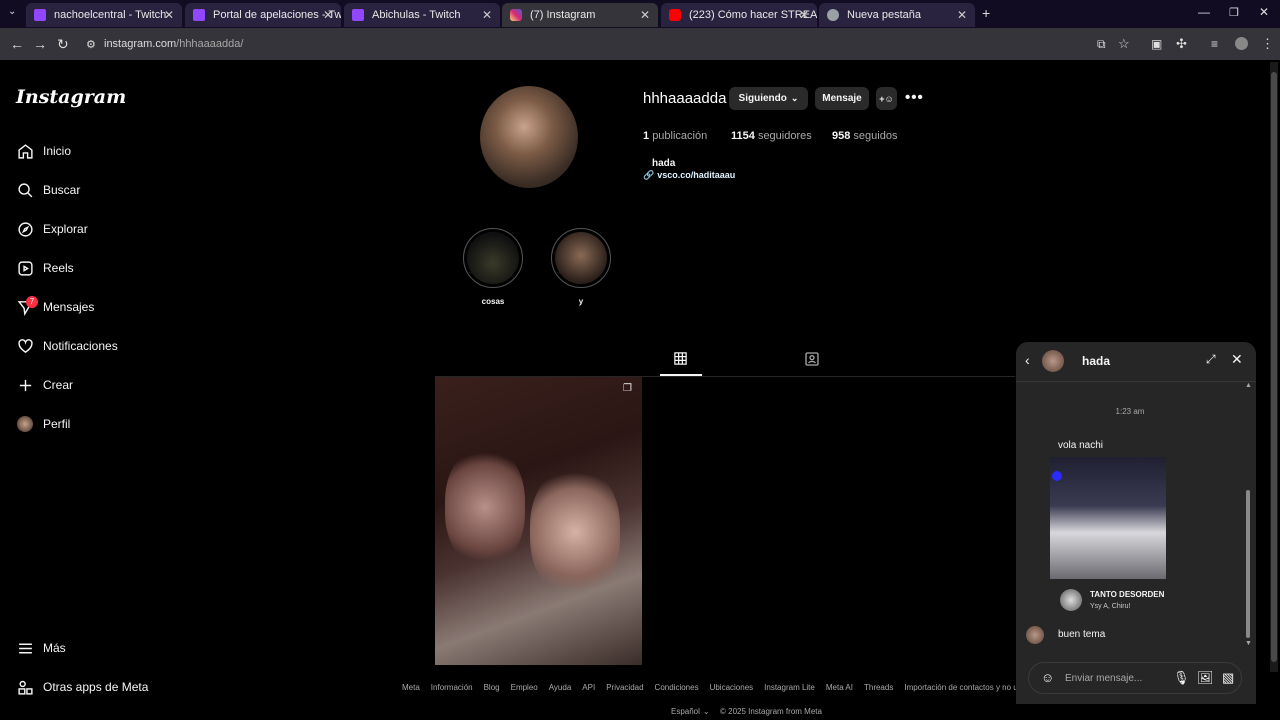 The width and height of the screenshot is (1280, 720). Describe the element at coordinates (422, 15) in the screenshot. I see `browser-tab-twitch-3: Abichulas - Twitch ✕` at that location.